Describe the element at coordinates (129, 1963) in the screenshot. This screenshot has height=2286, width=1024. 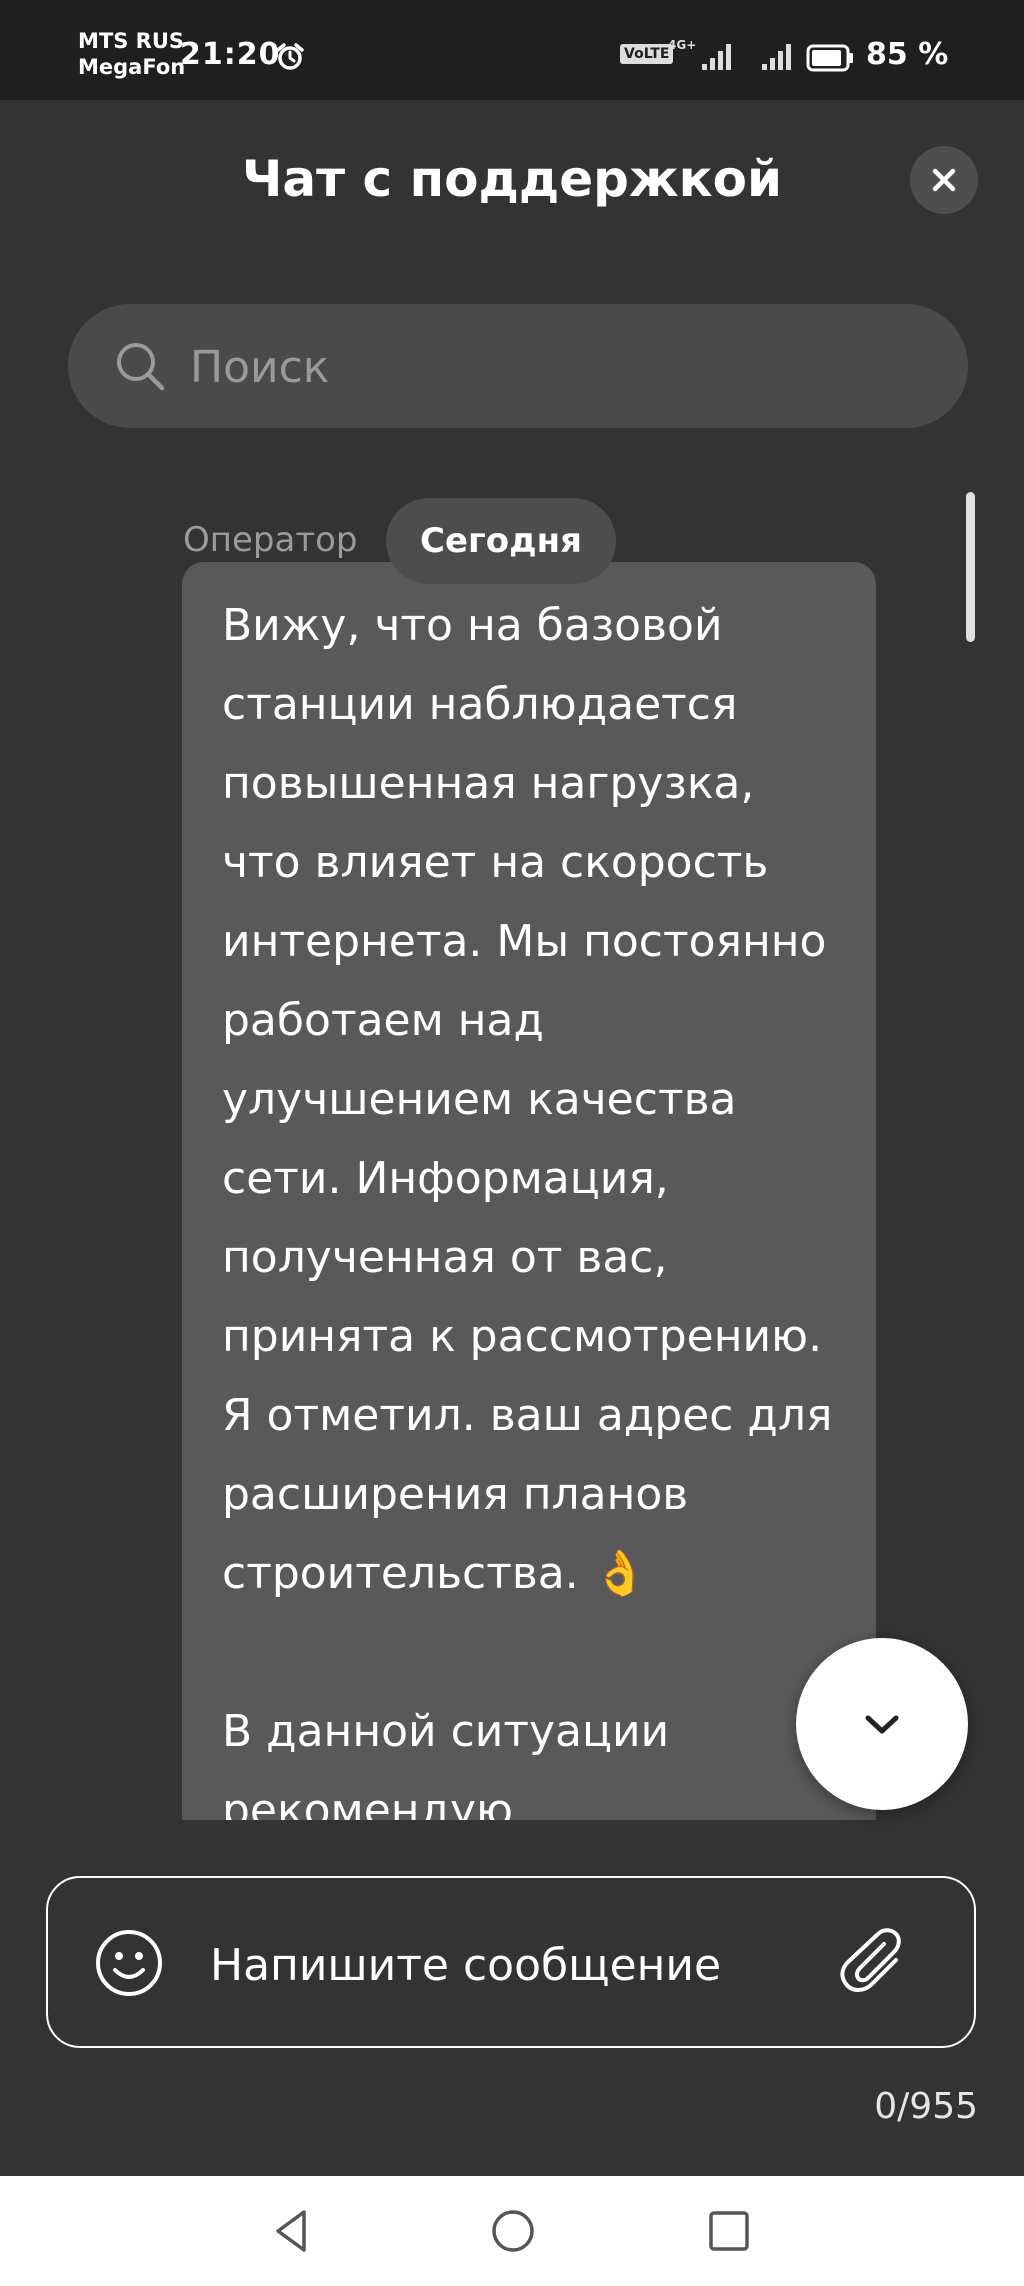
I see `smiley-icon` at that location.